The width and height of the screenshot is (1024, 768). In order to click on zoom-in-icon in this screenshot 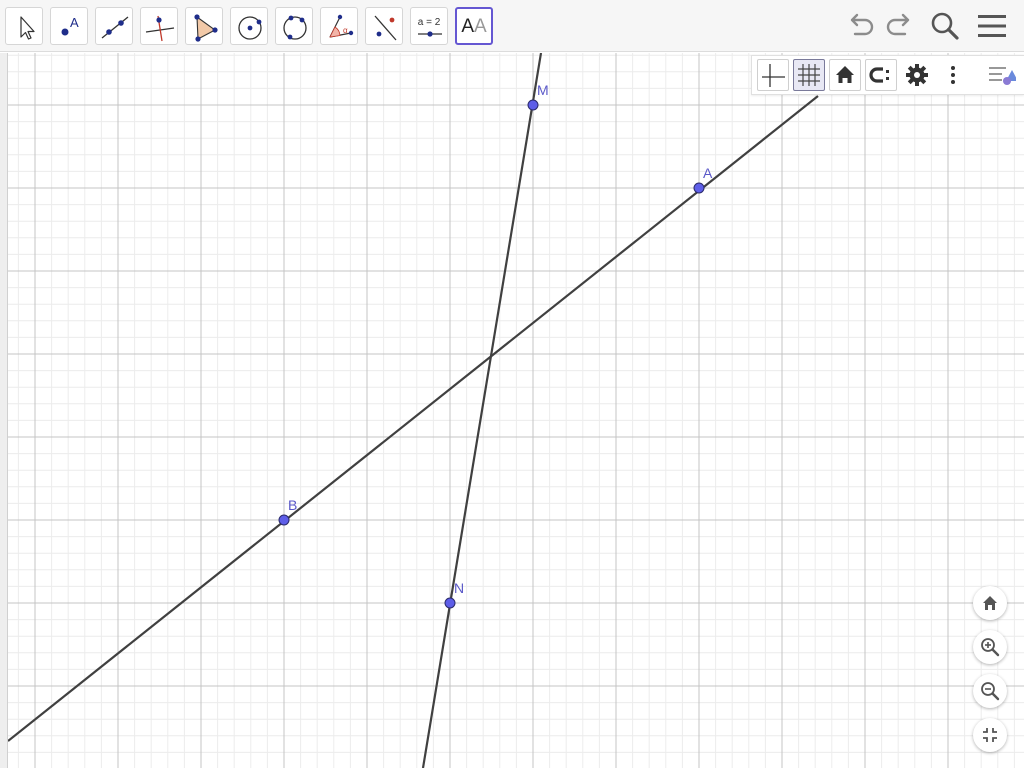, I will do `click(990, 647)`.